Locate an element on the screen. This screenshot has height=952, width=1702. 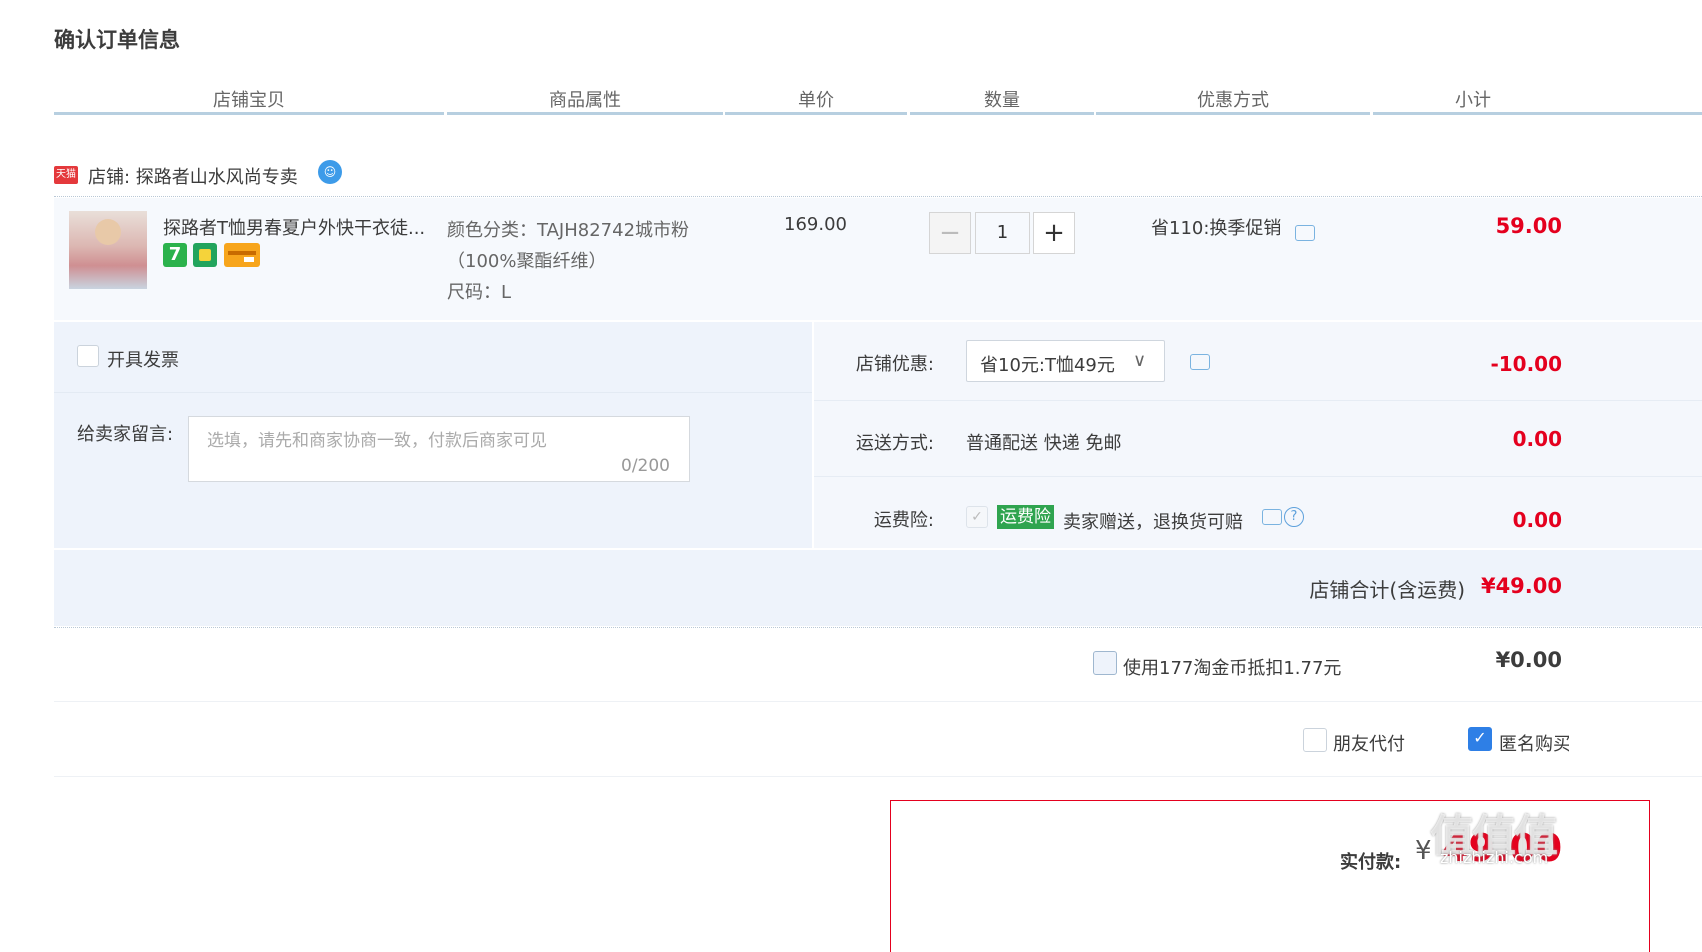
discount-message-icon is located at coordinates (1200, 362).